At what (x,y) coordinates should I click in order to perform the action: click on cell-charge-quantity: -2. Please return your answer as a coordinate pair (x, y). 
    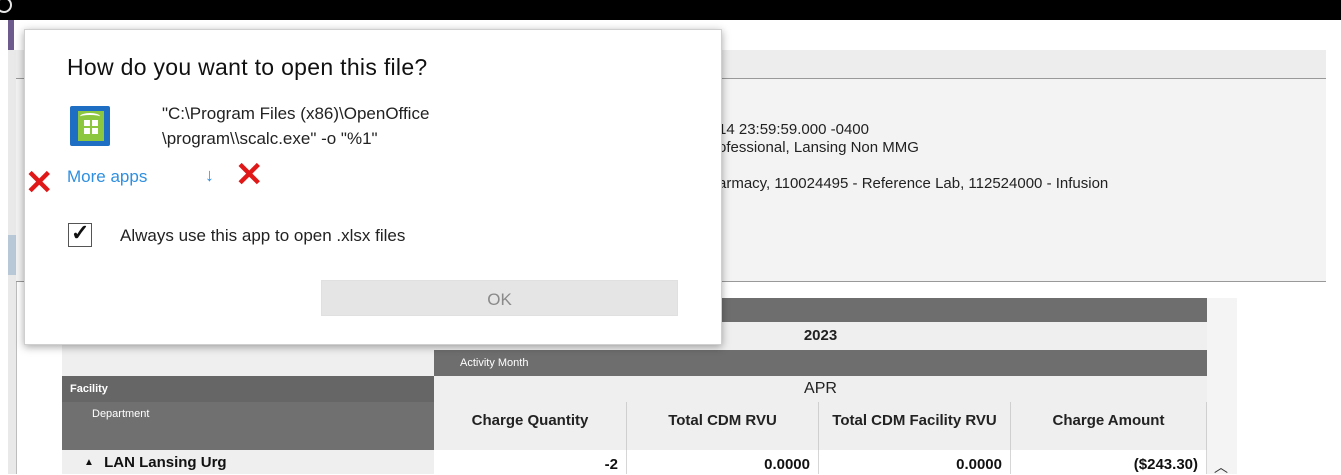
    Looking at the image, I should click on (530, 462).